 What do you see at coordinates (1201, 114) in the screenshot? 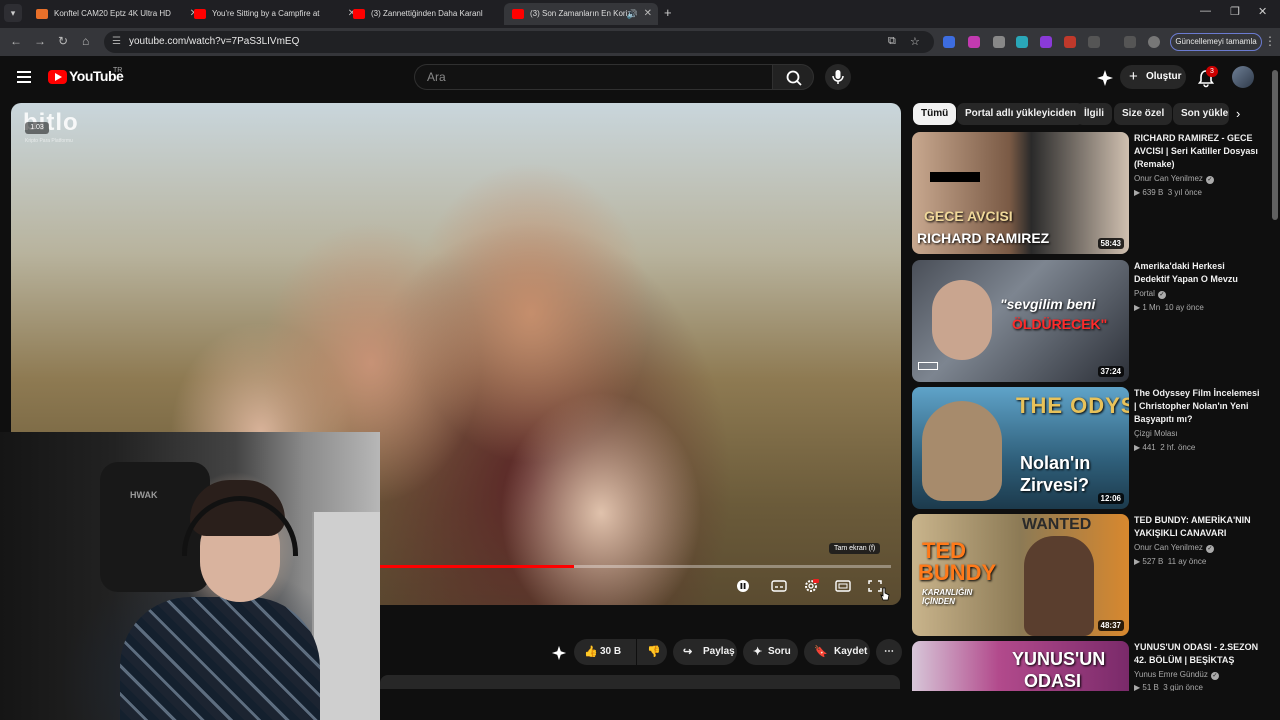
I see `chip-recent: Son yüklenenler` at bounding box center [1201, 114].